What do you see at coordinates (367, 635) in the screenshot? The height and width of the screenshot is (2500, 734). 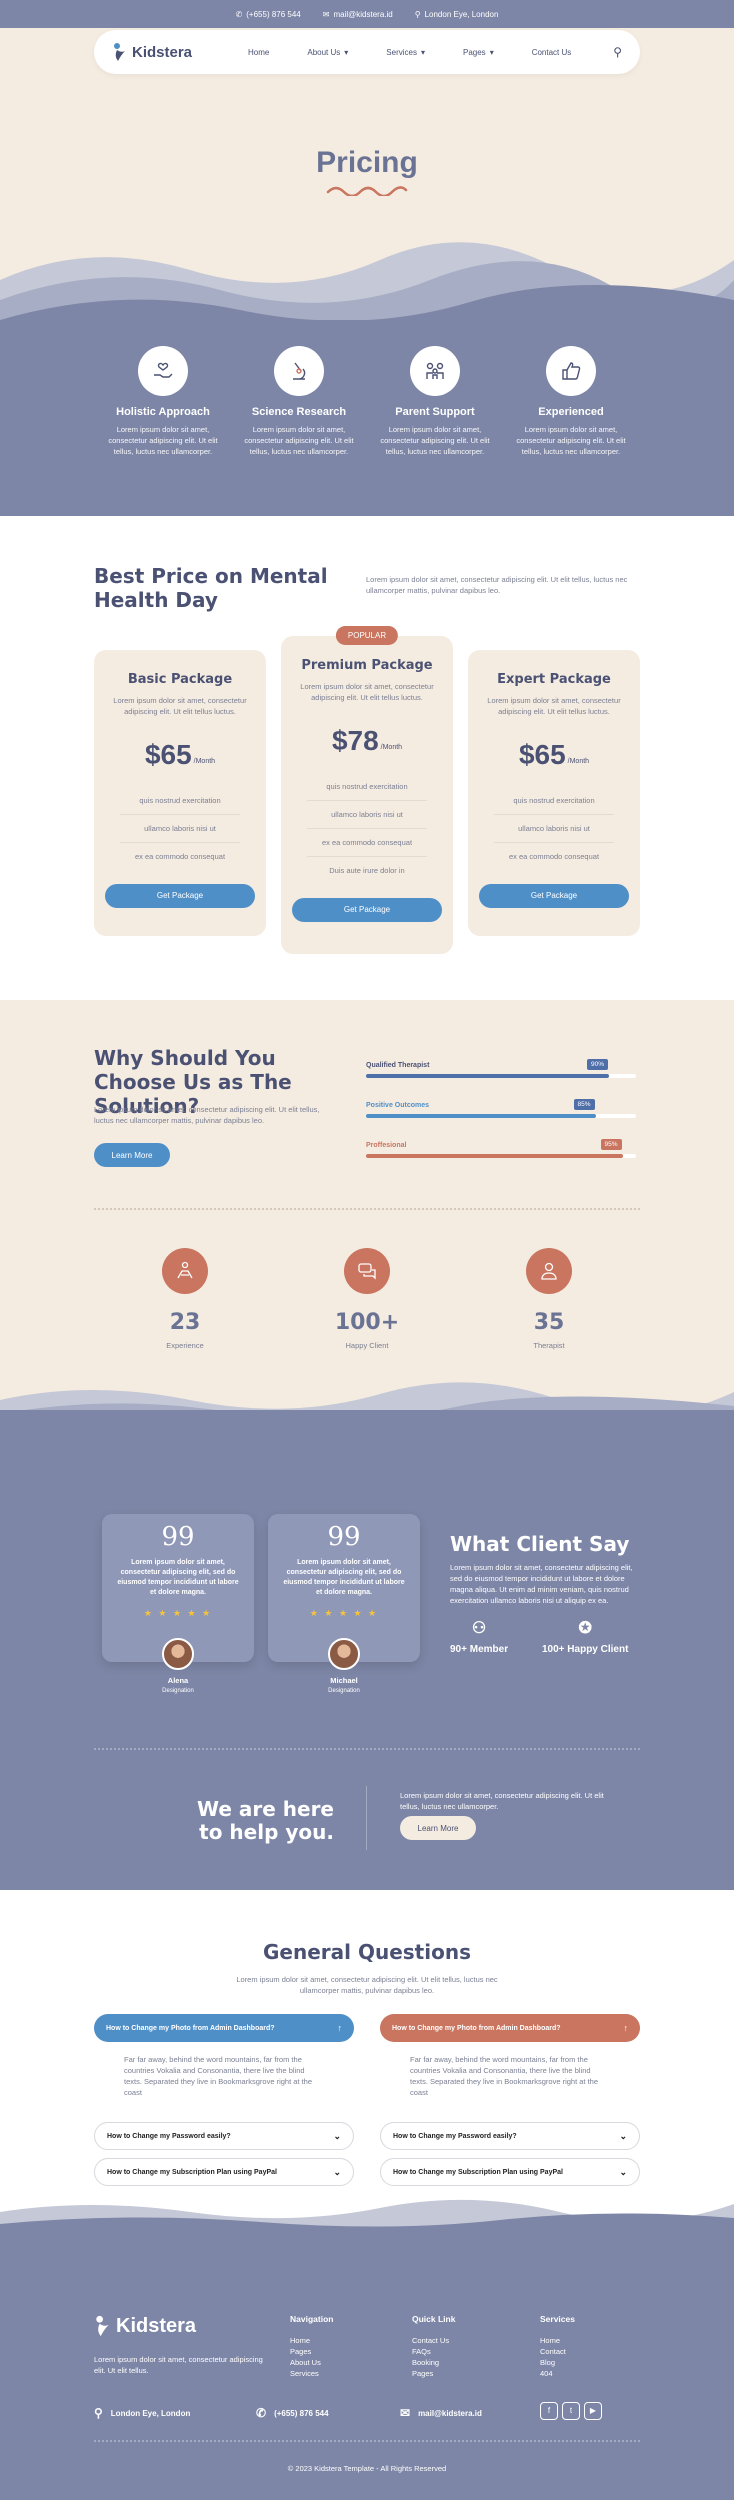 I see `popular-badge: POPULAR` at bounding box center [367, 635].